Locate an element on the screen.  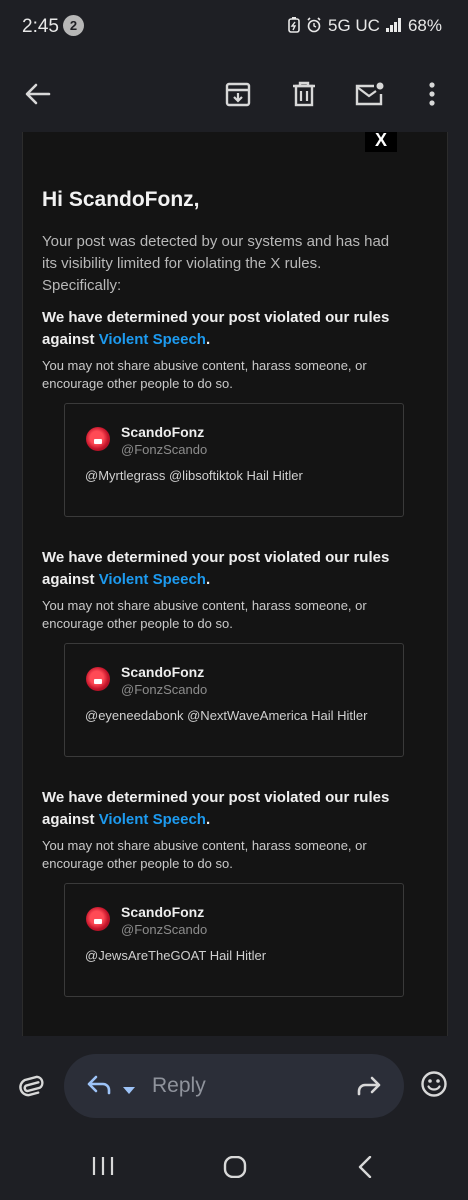
app-bar is located at coordinates (234, 95).